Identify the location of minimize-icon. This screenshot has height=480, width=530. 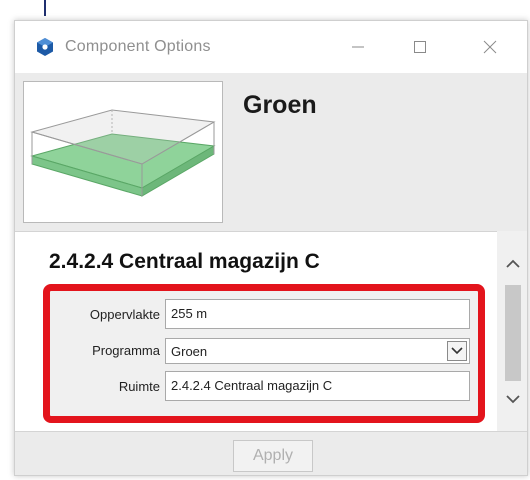
(358, 47).